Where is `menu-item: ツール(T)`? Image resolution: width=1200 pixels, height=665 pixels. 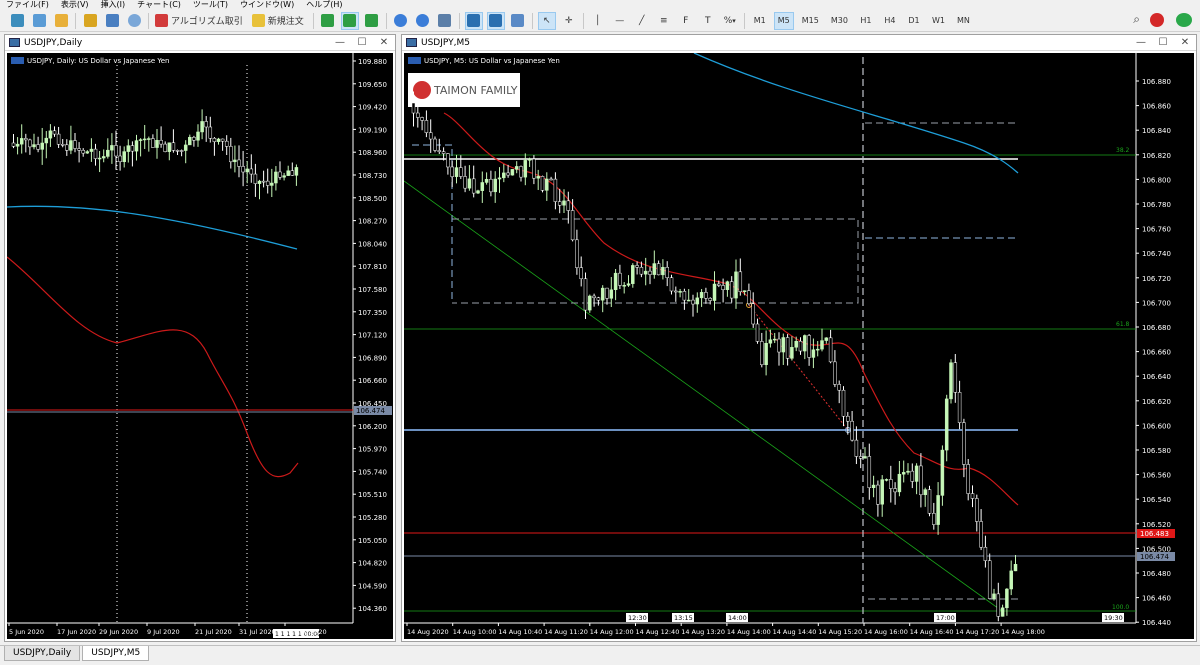 menu-item: ツール(T) is located at coordinates (210, 5).